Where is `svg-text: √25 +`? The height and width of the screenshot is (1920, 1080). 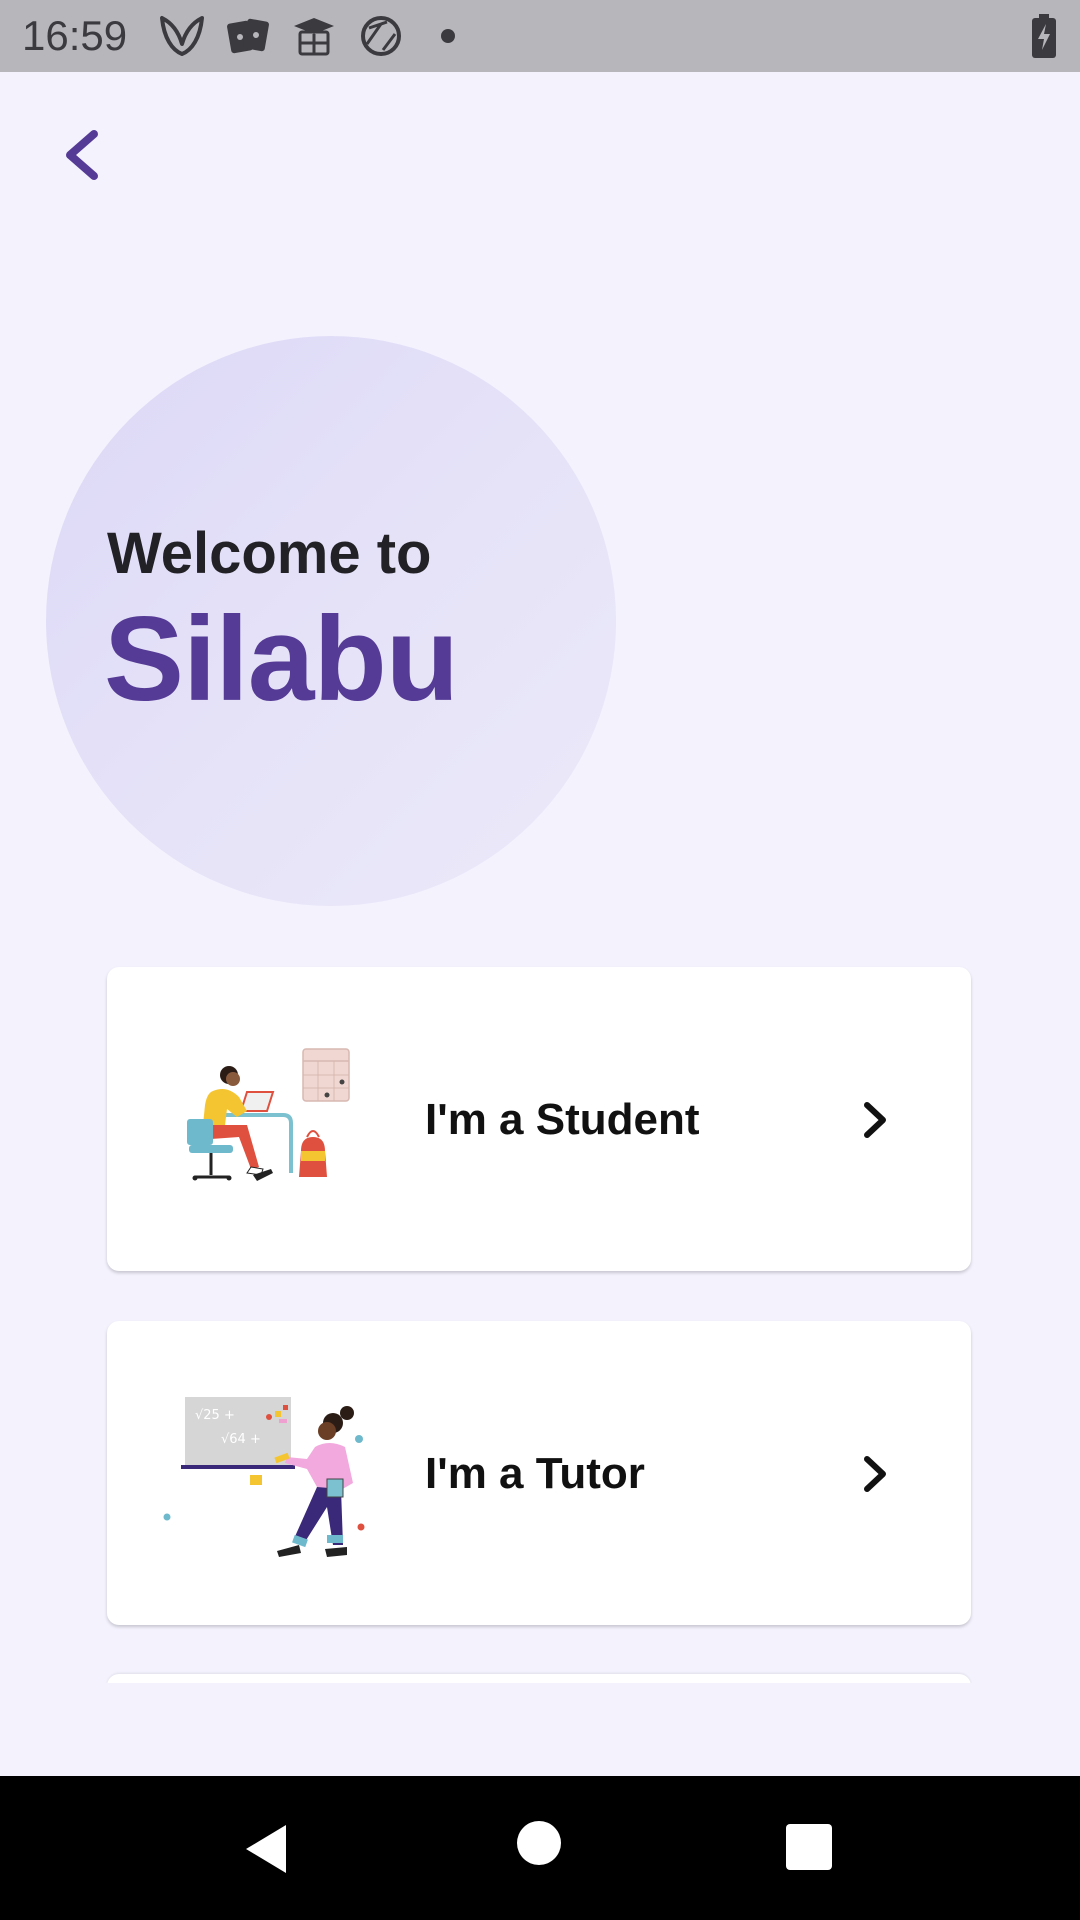
svg-text: √25 + is located at coordinates (215, 1415).